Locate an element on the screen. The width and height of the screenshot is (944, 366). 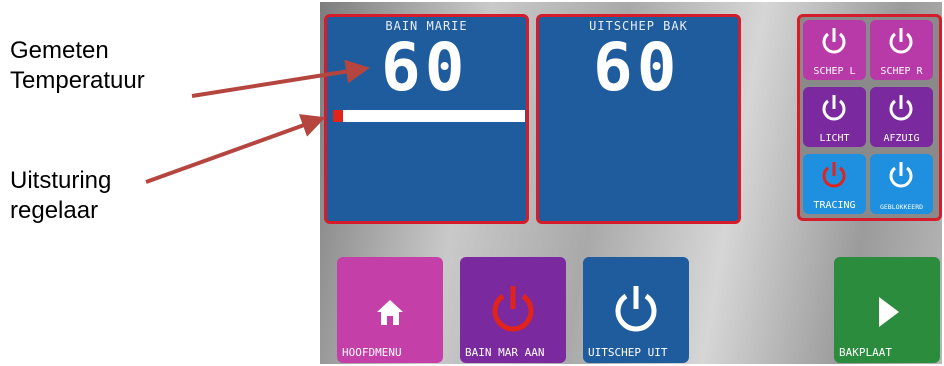
button-label: GEBLOKKEERD is located at coordinates (901, 207).